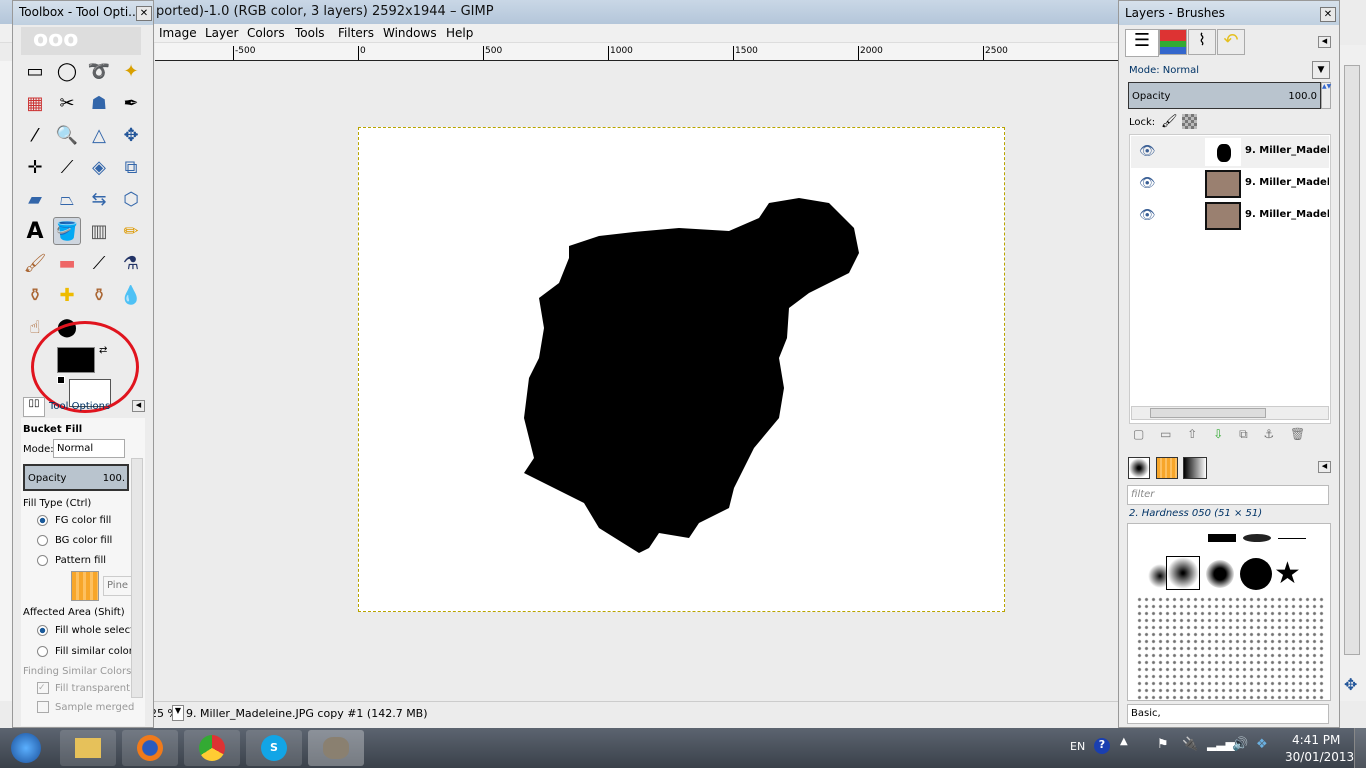  What do you see at coordinates (1190, 744) in the screenshot?
I see `power-icon: 🔌` at bounding box center [1190, 744].